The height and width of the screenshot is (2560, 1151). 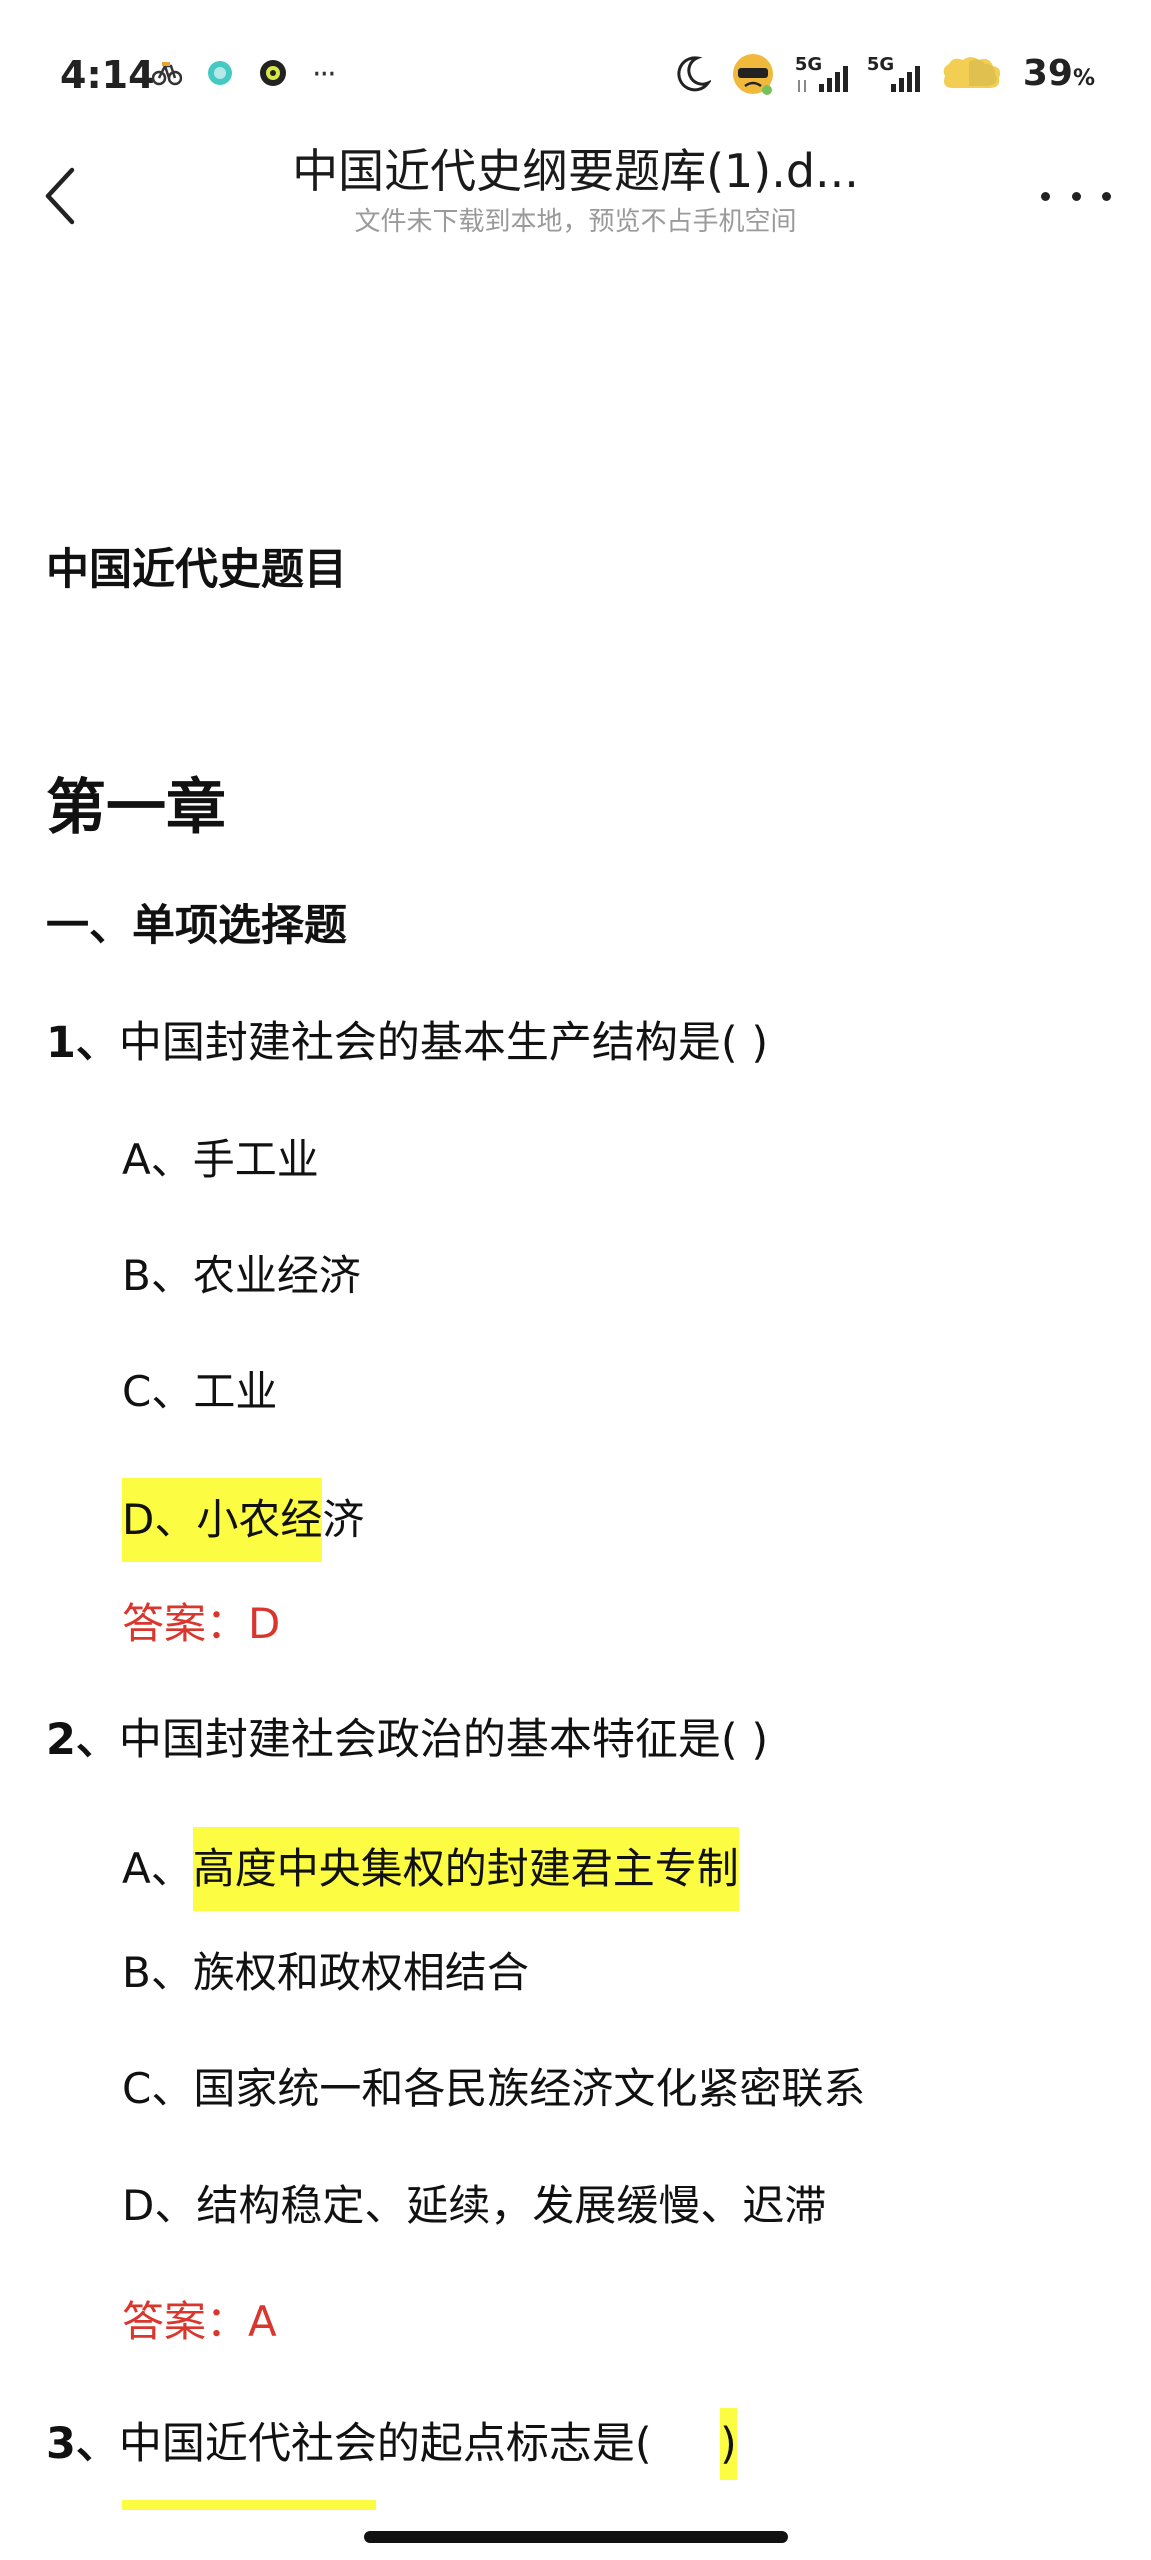 I want to click on question-text: 中国封建社会的基本生产结构是( ), so click(x=443, y=1043).